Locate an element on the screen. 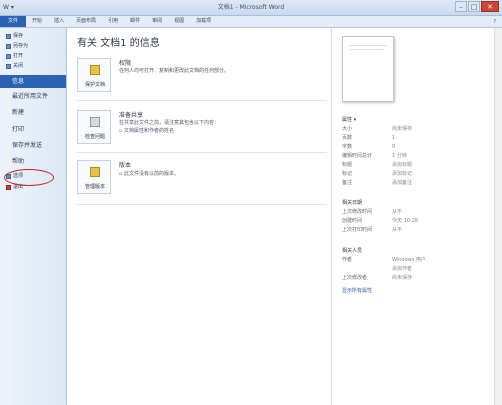 This screenshot has height=405, width=502. property-row: 备注 添加备注 is located at coordinates (419, 183).